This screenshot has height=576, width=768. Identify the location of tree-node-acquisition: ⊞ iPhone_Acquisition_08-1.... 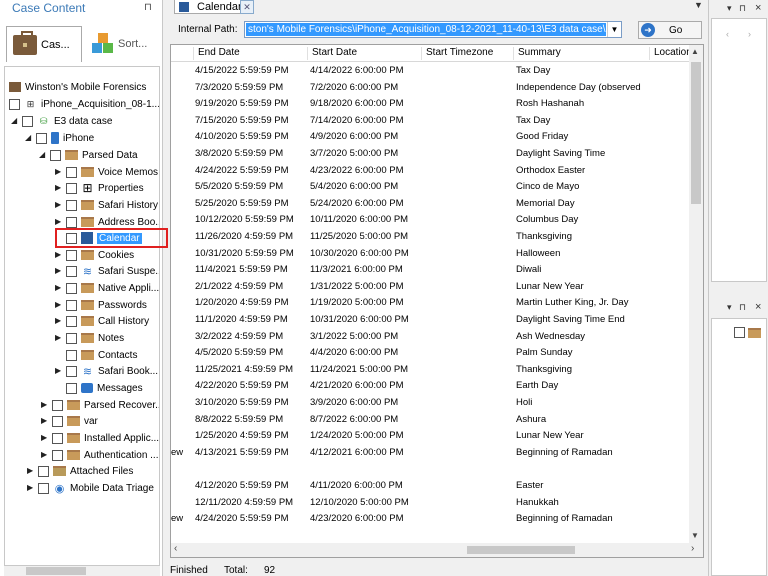
(84, 104).